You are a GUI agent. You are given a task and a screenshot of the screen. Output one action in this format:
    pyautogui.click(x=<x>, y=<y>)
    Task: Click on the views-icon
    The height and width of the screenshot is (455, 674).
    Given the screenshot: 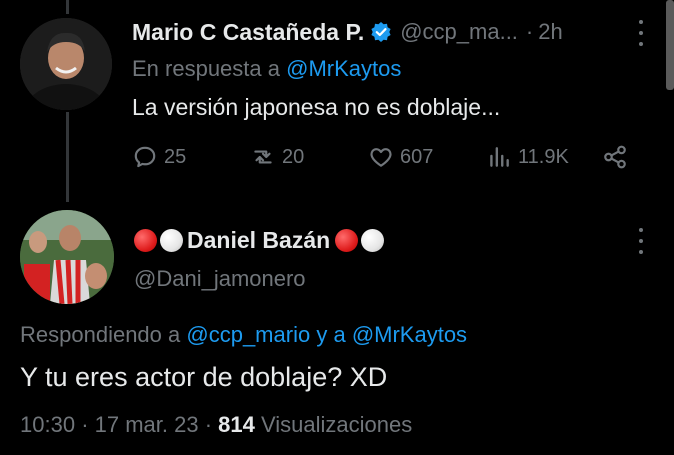 What is the action you would take?
    pyautogui.click(x=499, y=157)
    